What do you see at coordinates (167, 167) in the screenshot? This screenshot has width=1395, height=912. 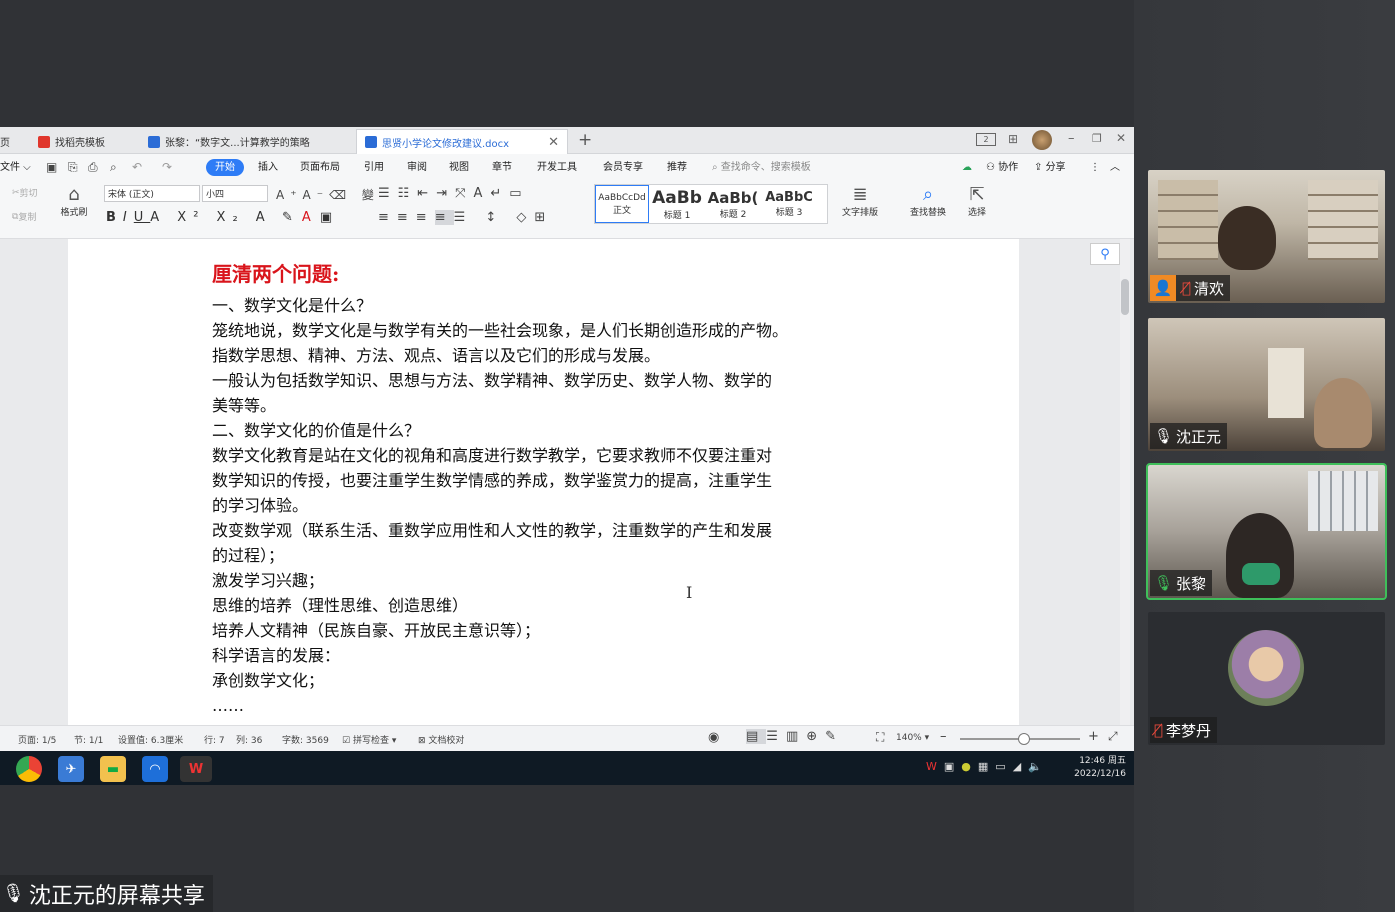 I see `redo-icon: ↷` at bounding box center [167, 167].